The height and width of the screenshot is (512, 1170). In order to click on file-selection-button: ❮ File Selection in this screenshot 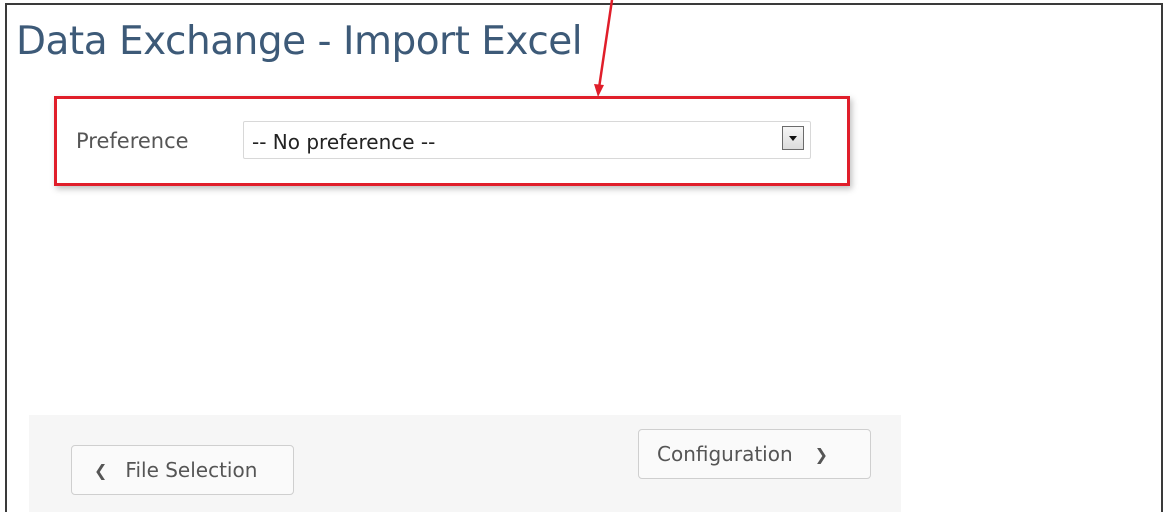, I will do `click(182, 470)`.